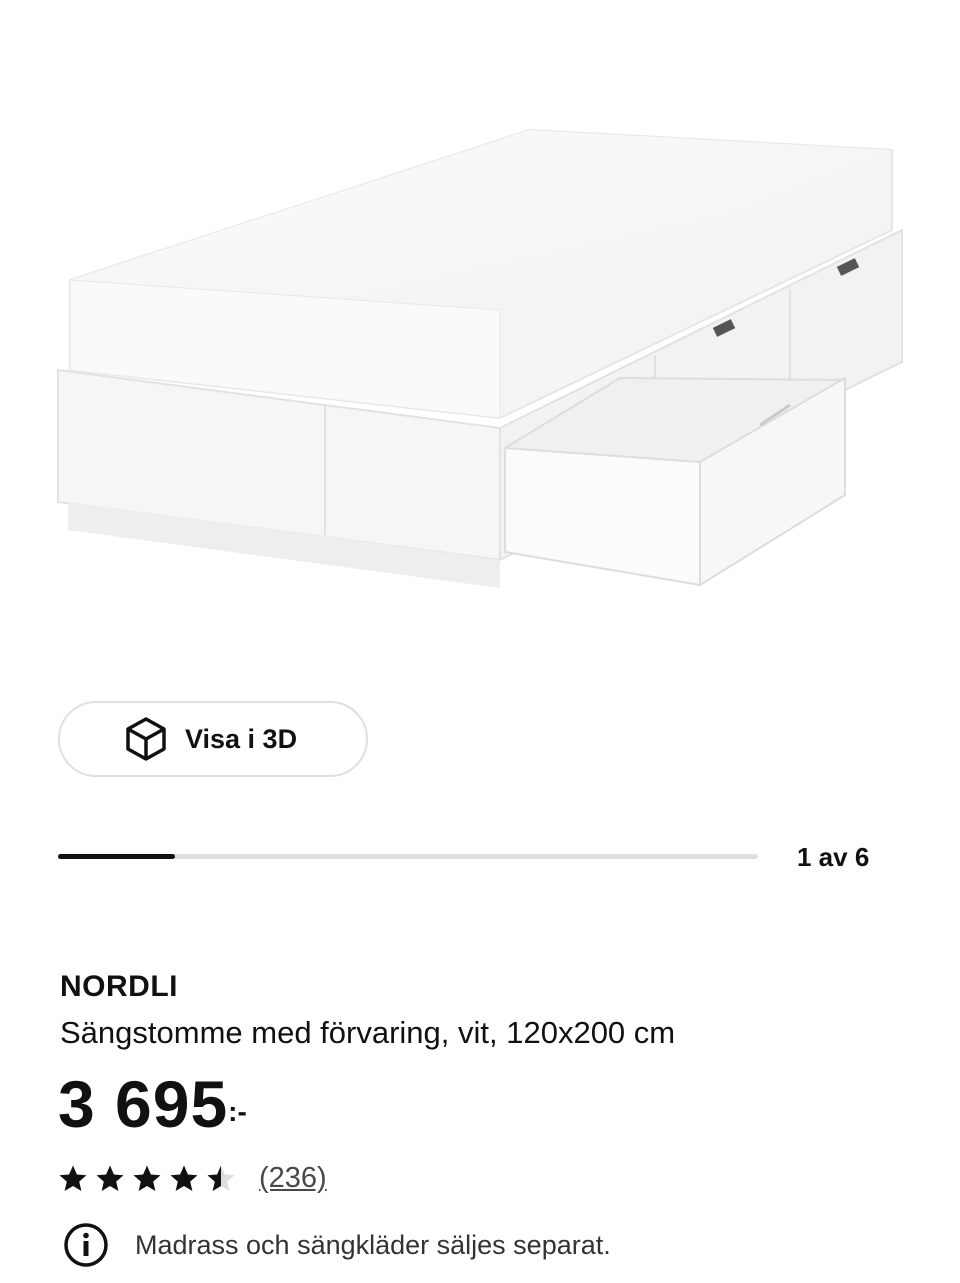 The image size is (960, 1283). I want to click on half-star-icon, so click(221, 1178).